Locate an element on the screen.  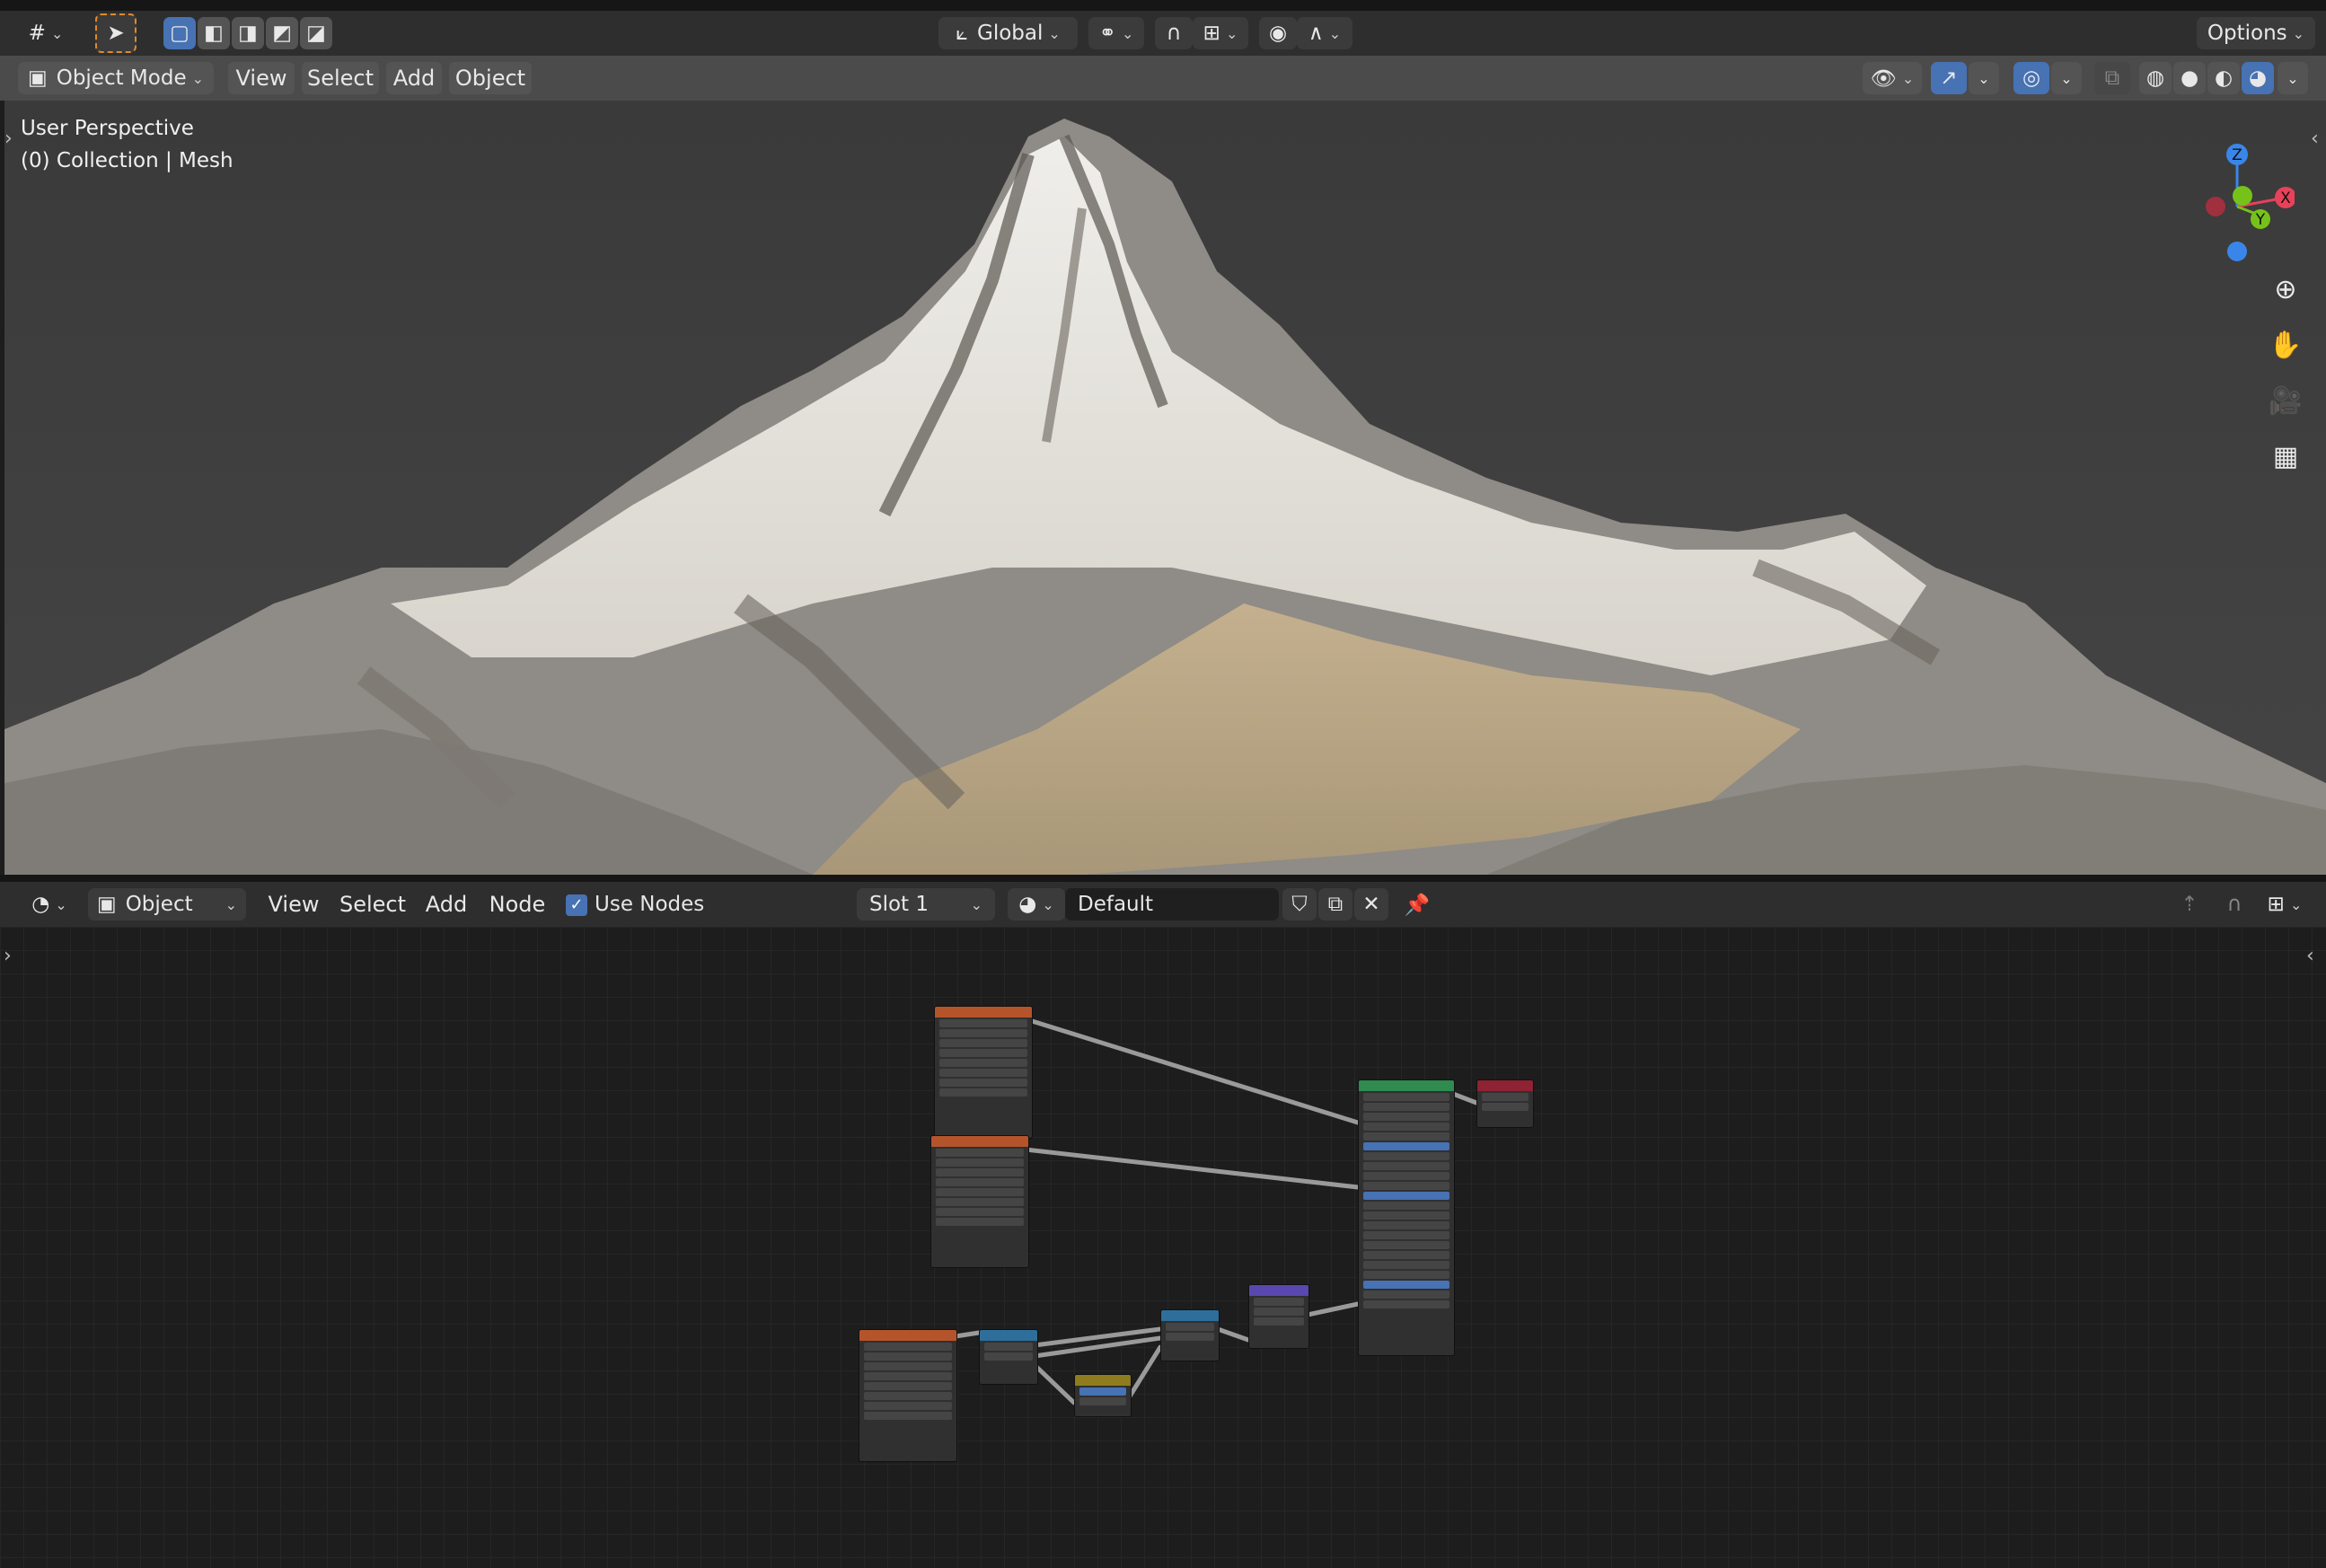
node-menu-view: View is located at coordinates (293, 904).